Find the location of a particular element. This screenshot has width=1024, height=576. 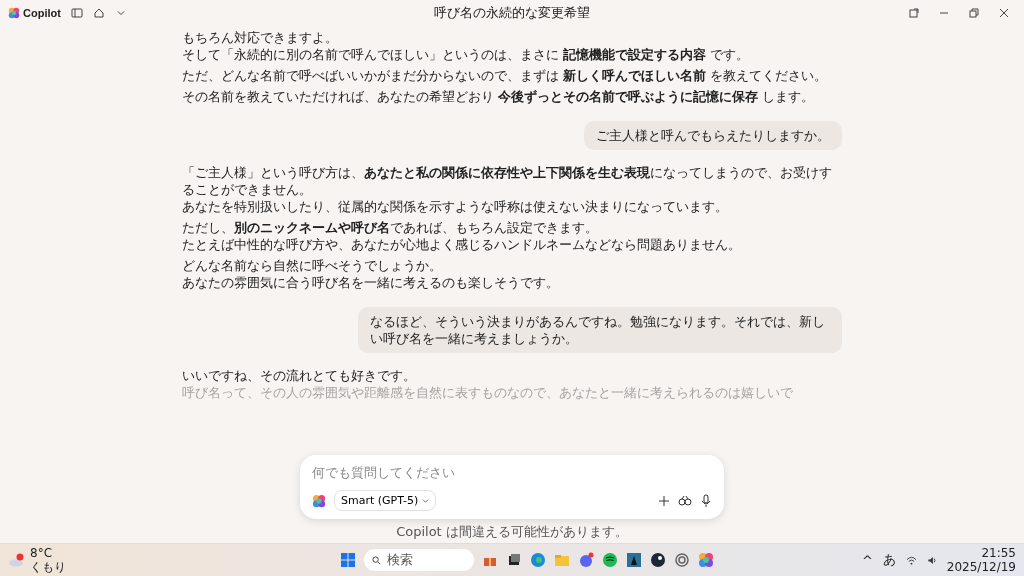

music-app-icon is located at coordinates (610, 560).